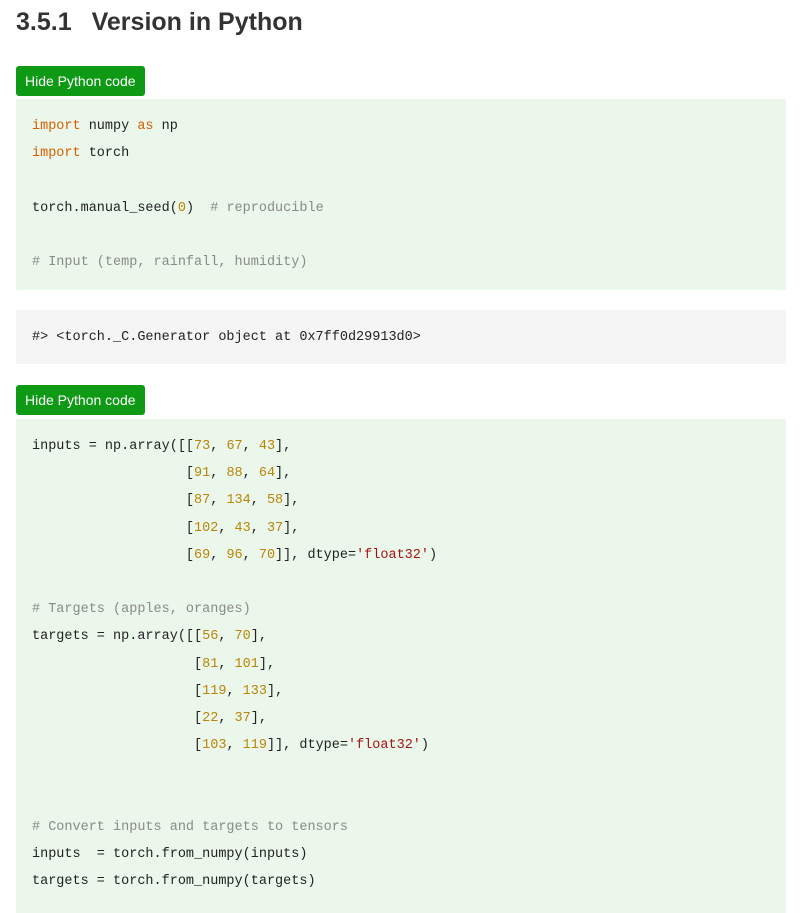  I want to click on code-line: inputs = np.array([[73, 67, 43],, so click(401, 446).